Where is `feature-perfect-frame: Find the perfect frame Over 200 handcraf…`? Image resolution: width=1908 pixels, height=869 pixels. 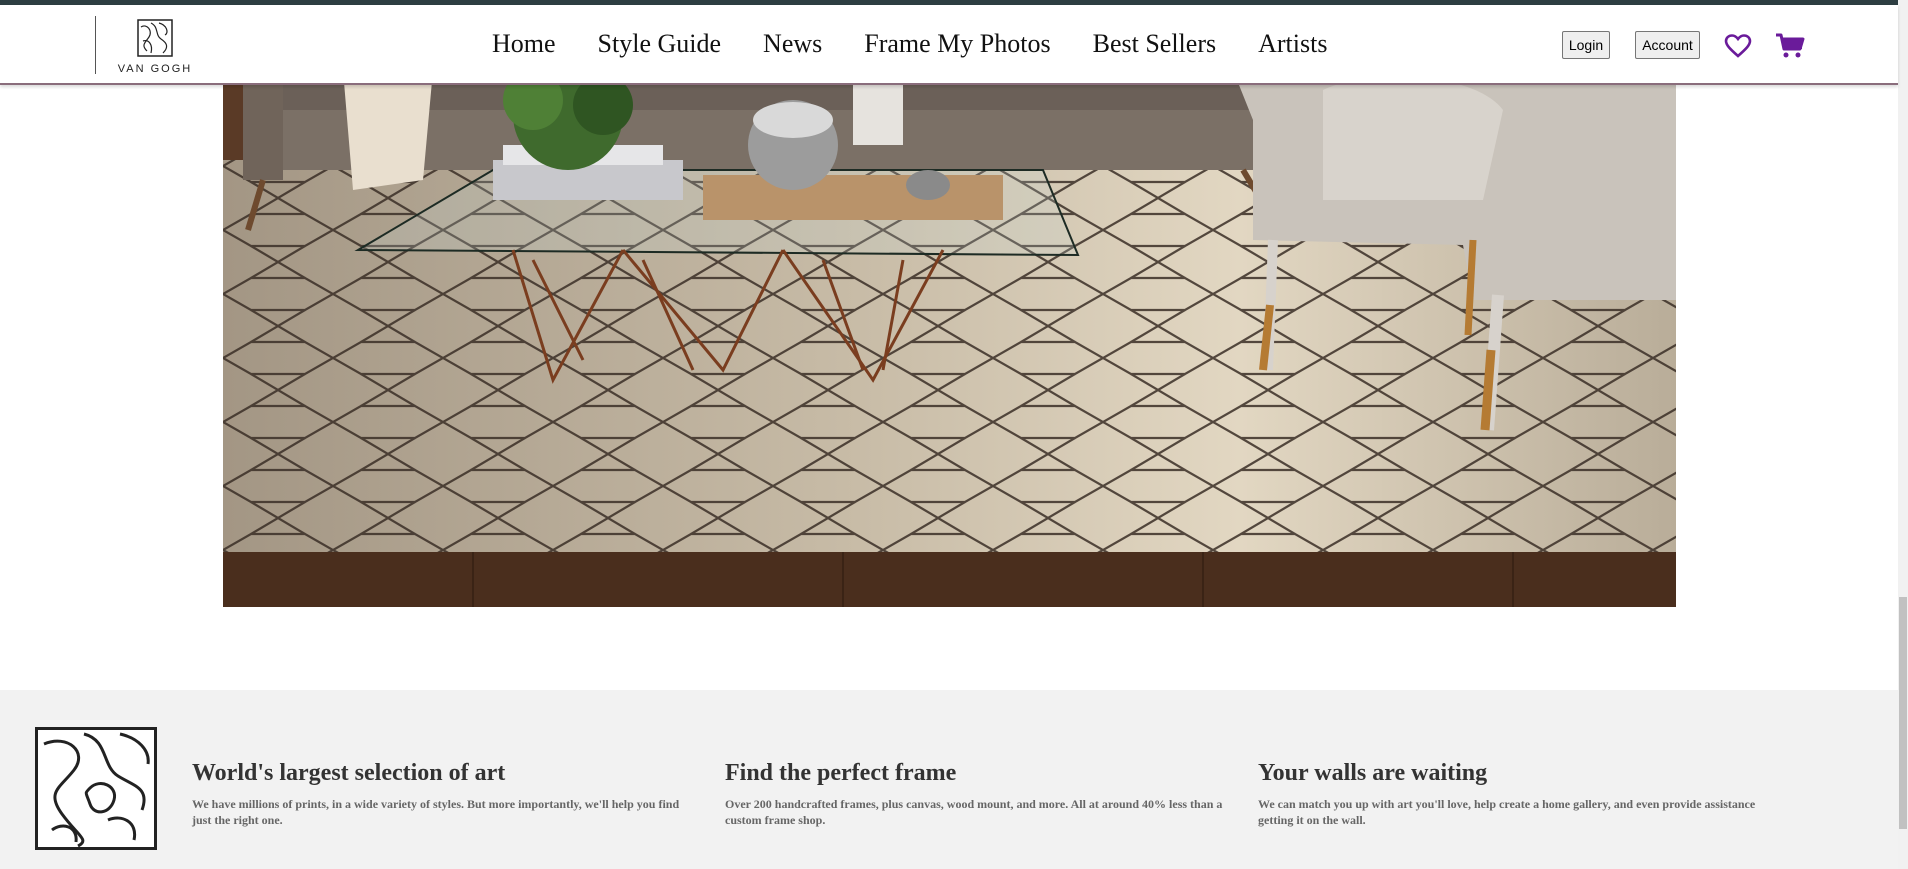
feature-perfect-frame: Find the perfect frame Over 200 handcraf… is located at coordinates (975, 794).